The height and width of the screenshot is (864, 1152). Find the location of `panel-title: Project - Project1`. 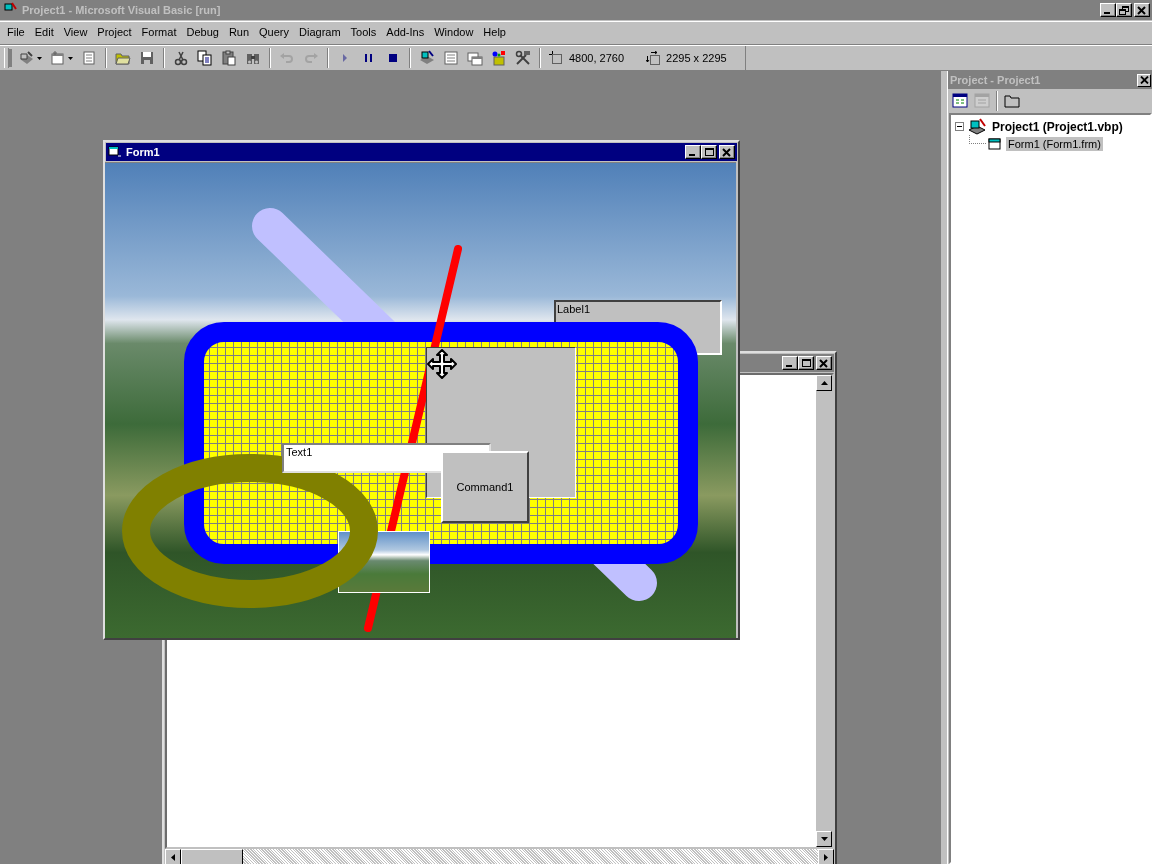

panel-title: Project - Project1 is located at coordinates (995, 80).